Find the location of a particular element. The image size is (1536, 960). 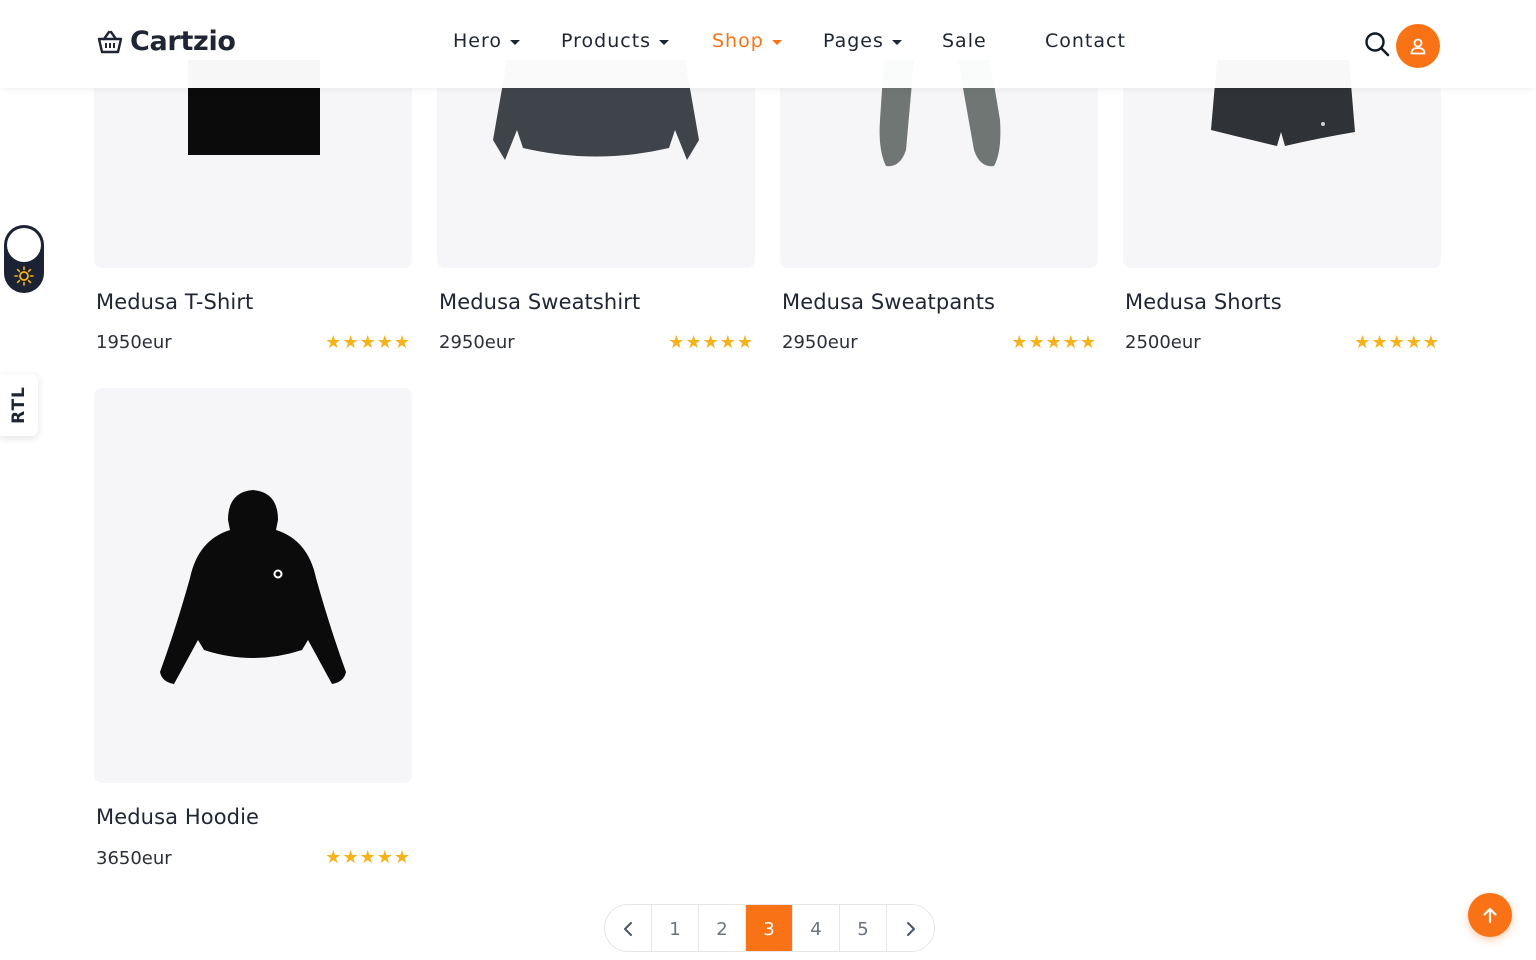

nav-item-contact: Contact is located at coordinates (1085, 41).